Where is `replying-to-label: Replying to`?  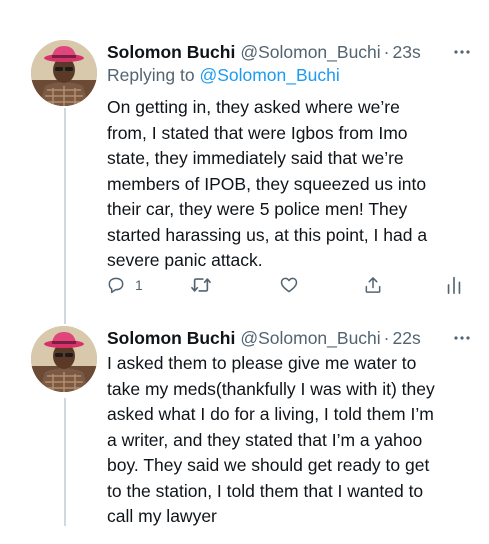 replying-to-label: Replying to is located at coordinates (151, 75).